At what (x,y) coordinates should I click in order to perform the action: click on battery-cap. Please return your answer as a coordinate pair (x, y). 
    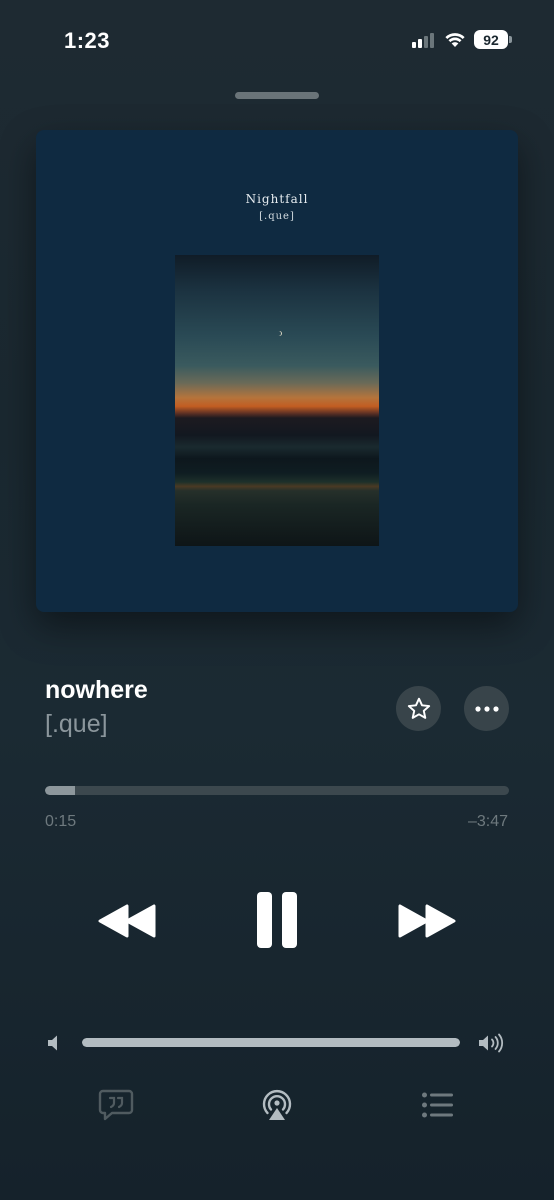
    Looking at the image, I should click on (510, 39).